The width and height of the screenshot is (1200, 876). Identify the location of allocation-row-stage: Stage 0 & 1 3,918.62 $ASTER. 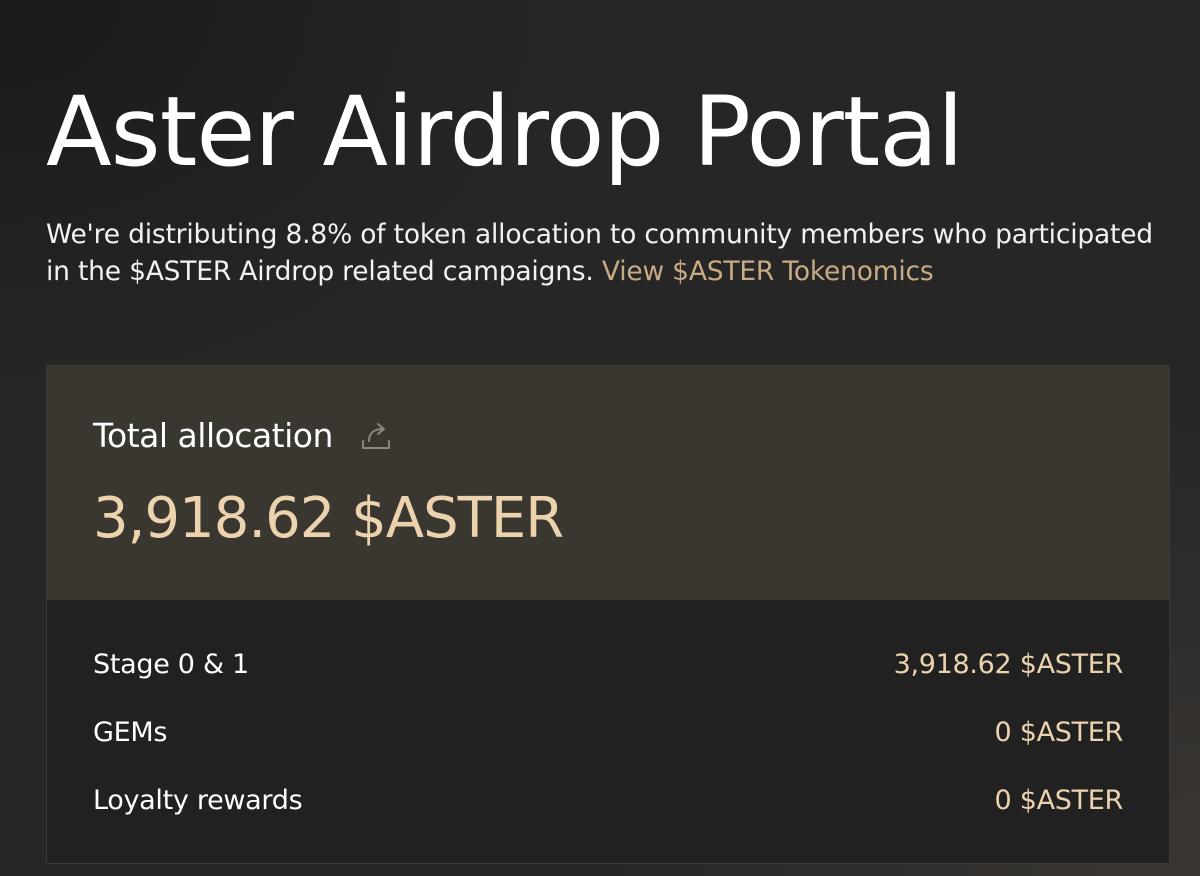
(608, 664).